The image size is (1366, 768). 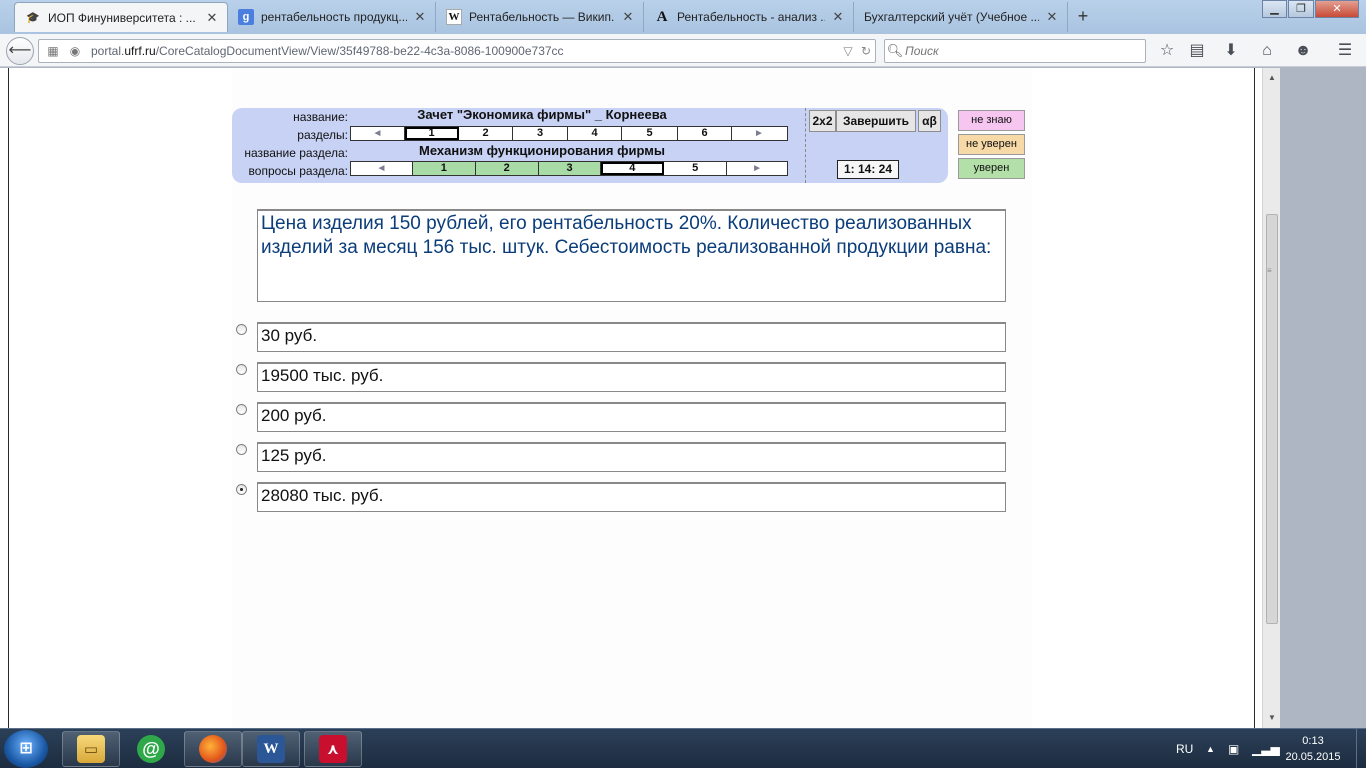 I want to click on file-explorer-icon: ▭, so click(x=91, y=749).